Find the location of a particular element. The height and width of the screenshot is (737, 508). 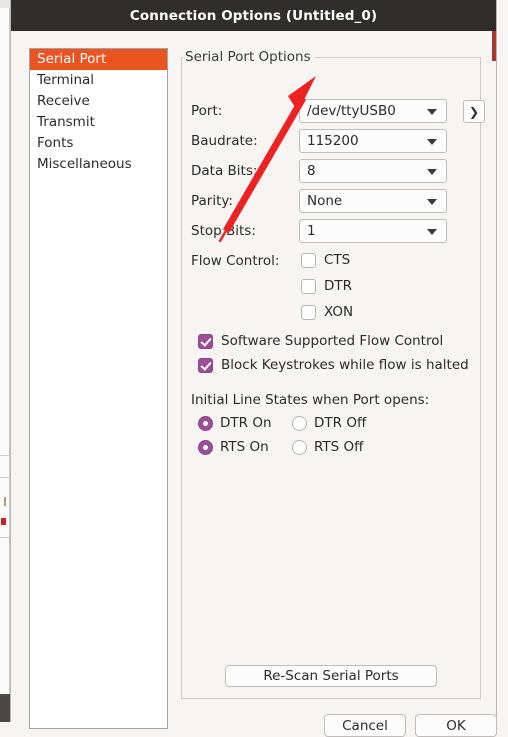

port-dropdown: /dev/ttyUSB0 is located at coordinates (373, 111).